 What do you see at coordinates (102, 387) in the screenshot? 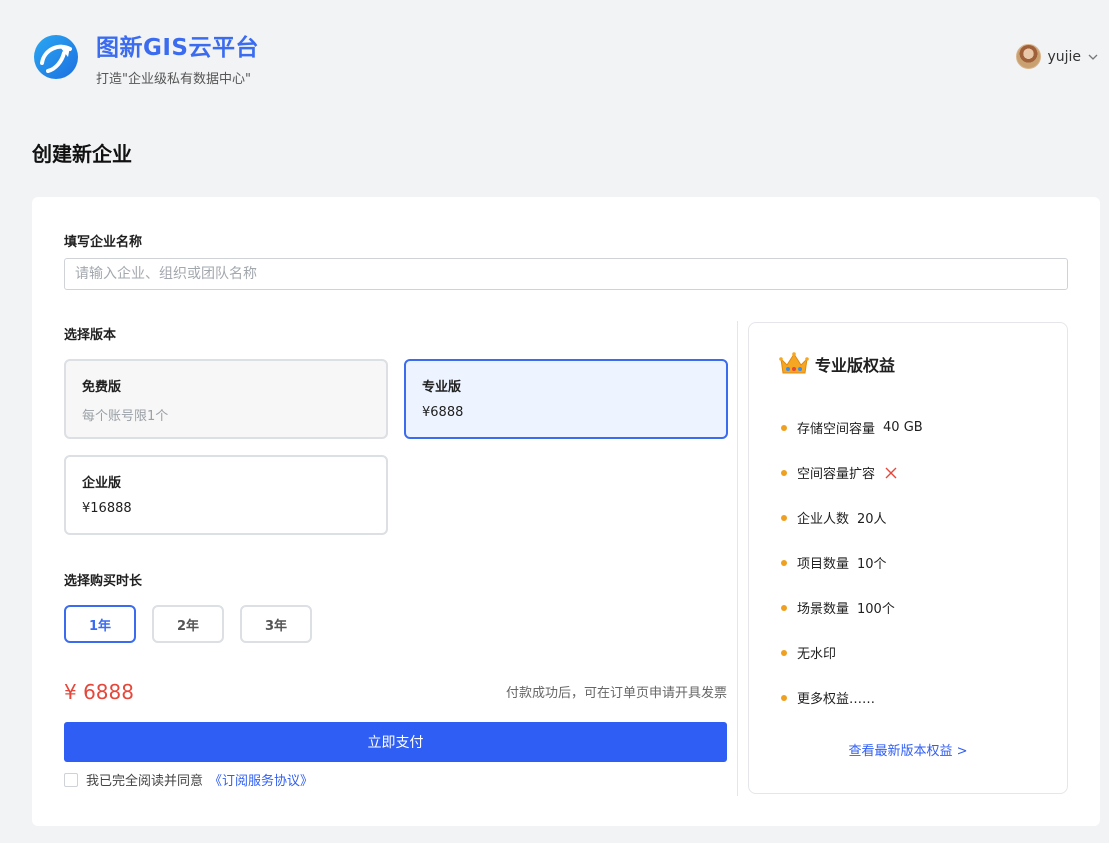
I see `plan-name: 免费版` at bounding box center [102, 387].